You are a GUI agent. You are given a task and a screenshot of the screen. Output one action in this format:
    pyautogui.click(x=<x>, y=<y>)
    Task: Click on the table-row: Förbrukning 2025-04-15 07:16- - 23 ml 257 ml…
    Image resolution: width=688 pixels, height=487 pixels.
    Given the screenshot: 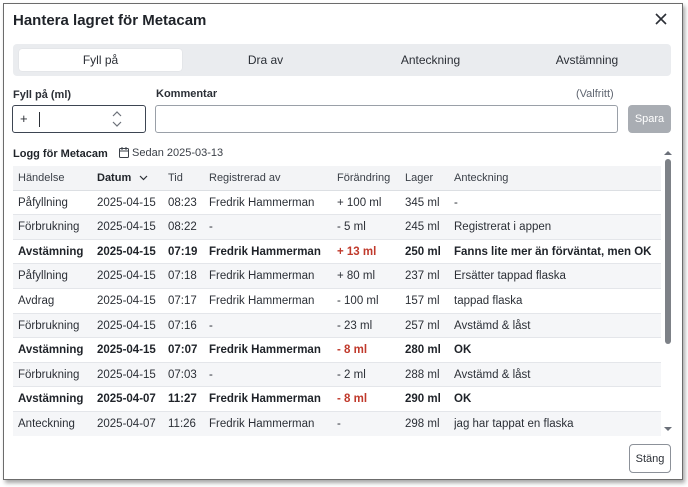 What is the action you would take?
    pyautogui.click(x=337, y=326)
    